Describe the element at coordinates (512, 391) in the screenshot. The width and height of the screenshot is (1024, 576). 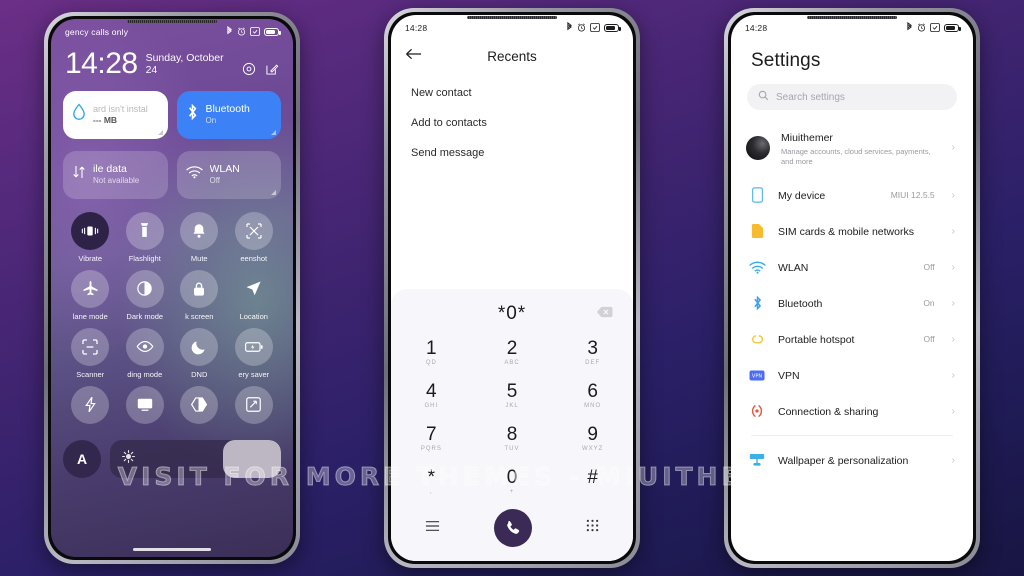
I see `key-digit: 5` at that location.